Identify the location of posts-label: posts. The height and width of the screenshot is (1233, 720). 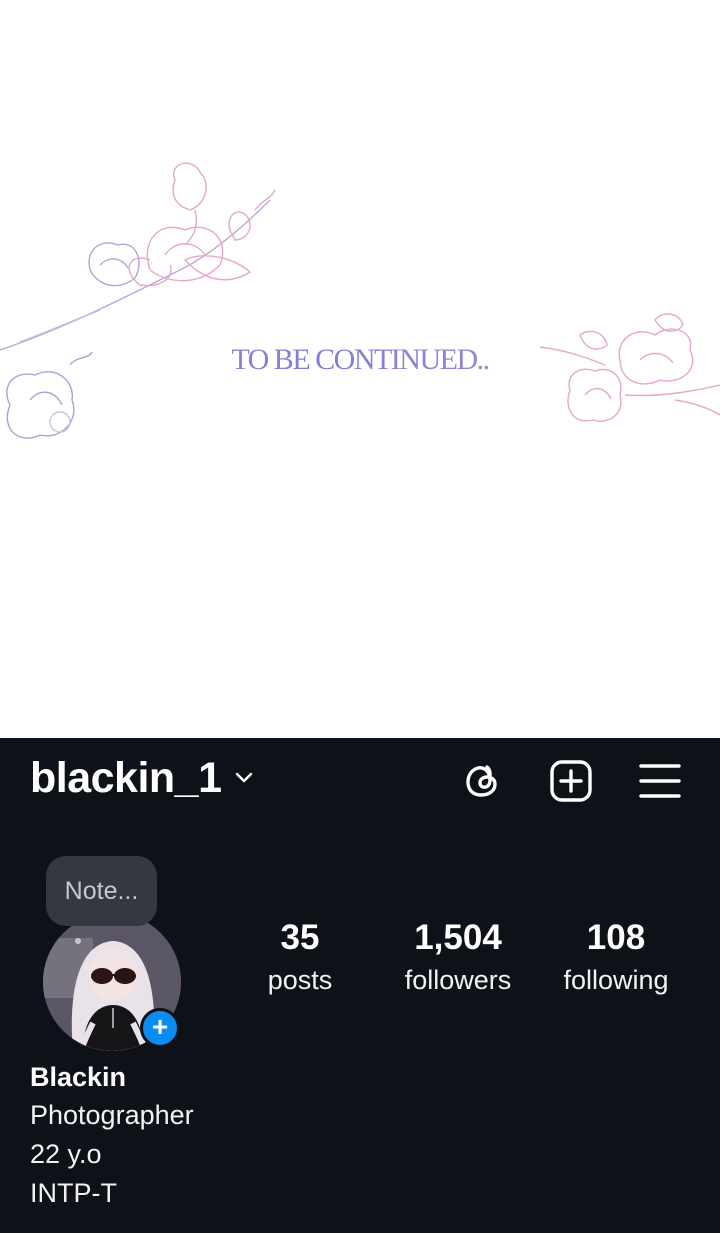
(300, 980).